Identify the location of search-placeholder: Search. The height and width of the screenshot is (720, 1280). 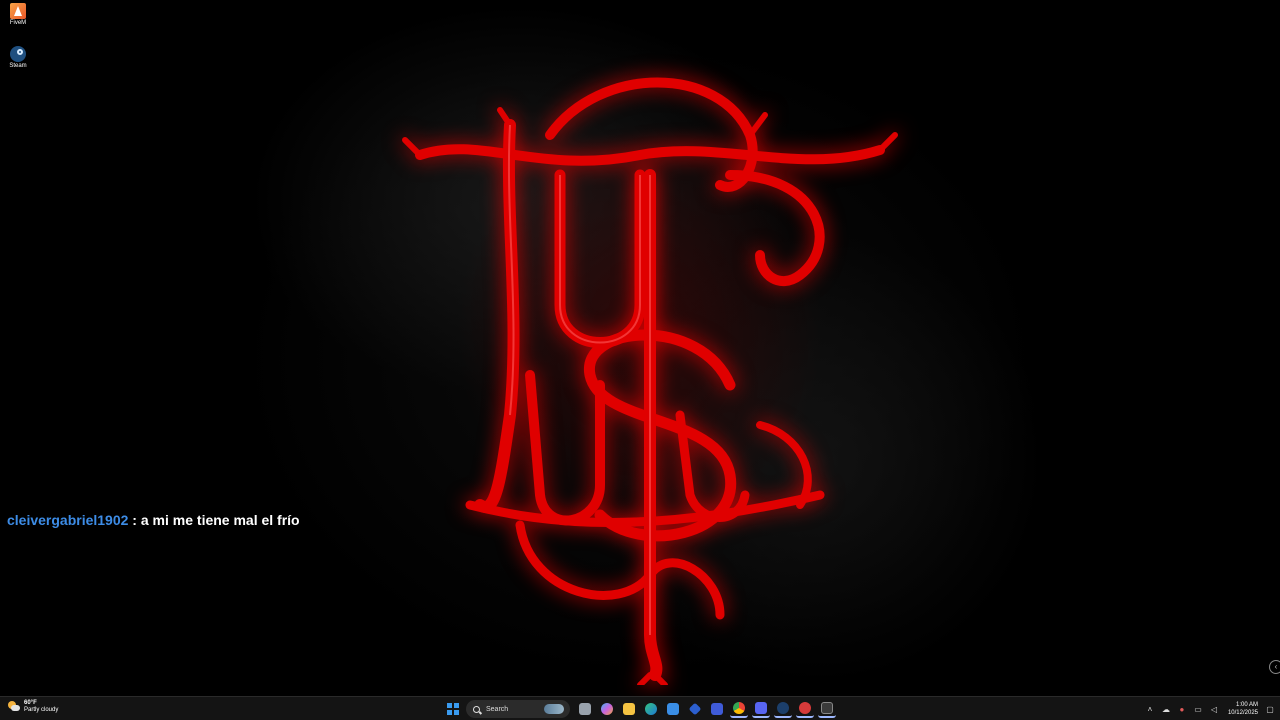
(497, 709).